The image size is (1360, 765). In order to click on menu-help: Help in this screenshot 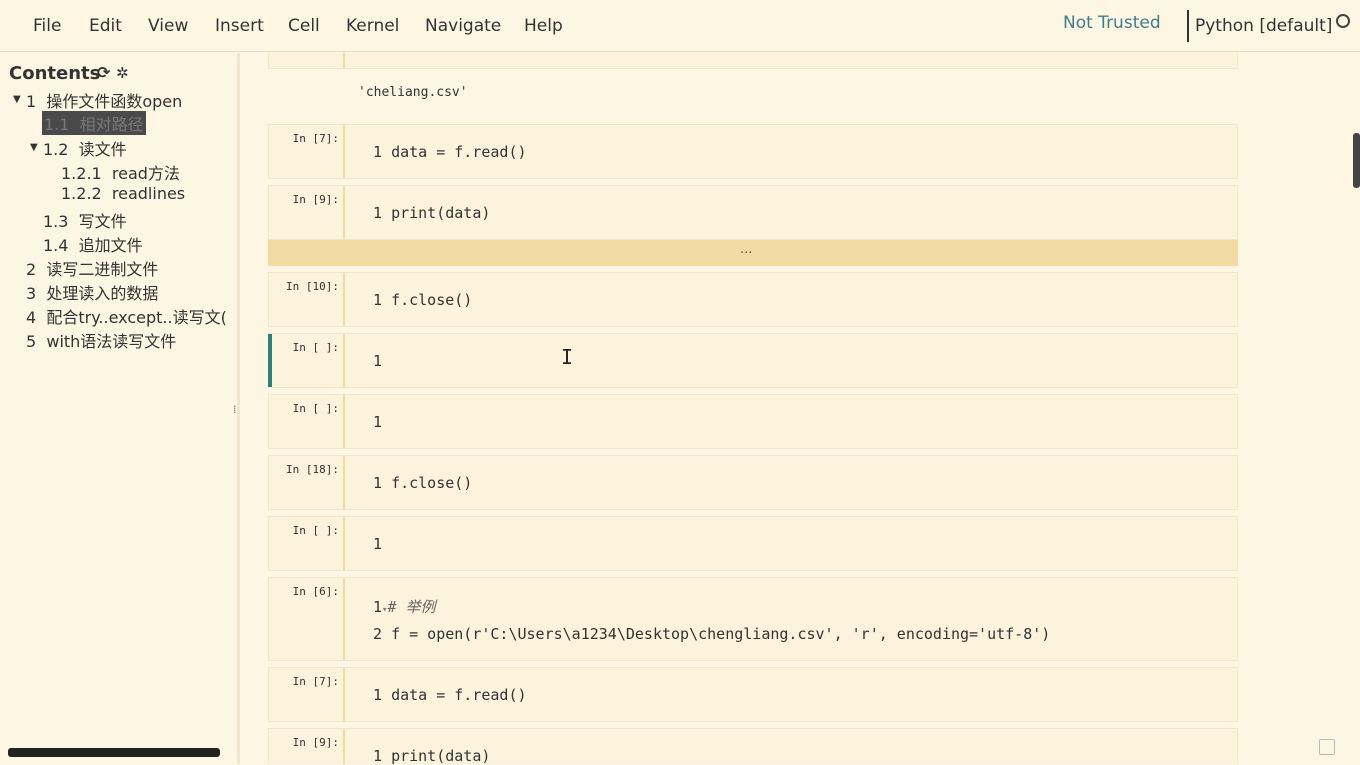, I will do `click(543, 26)`.